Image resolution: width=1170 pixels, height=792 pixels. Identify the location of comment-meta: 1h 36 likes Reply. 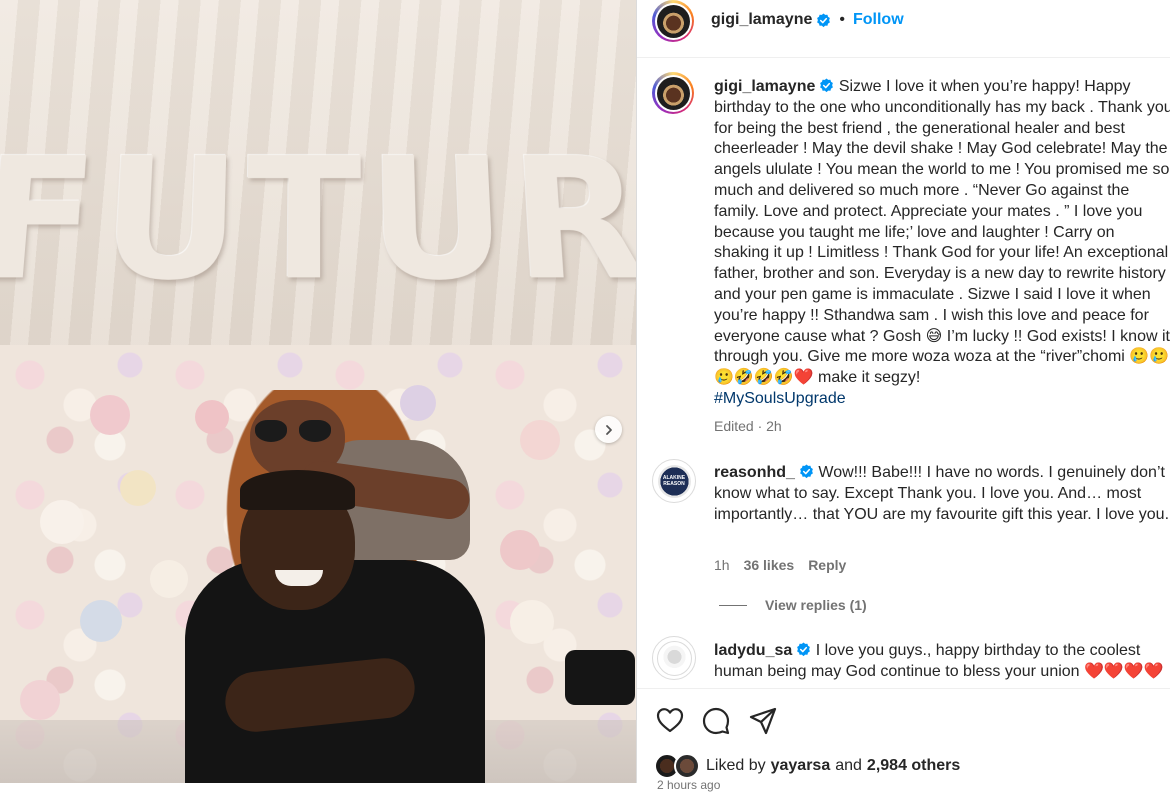
(780, 565).